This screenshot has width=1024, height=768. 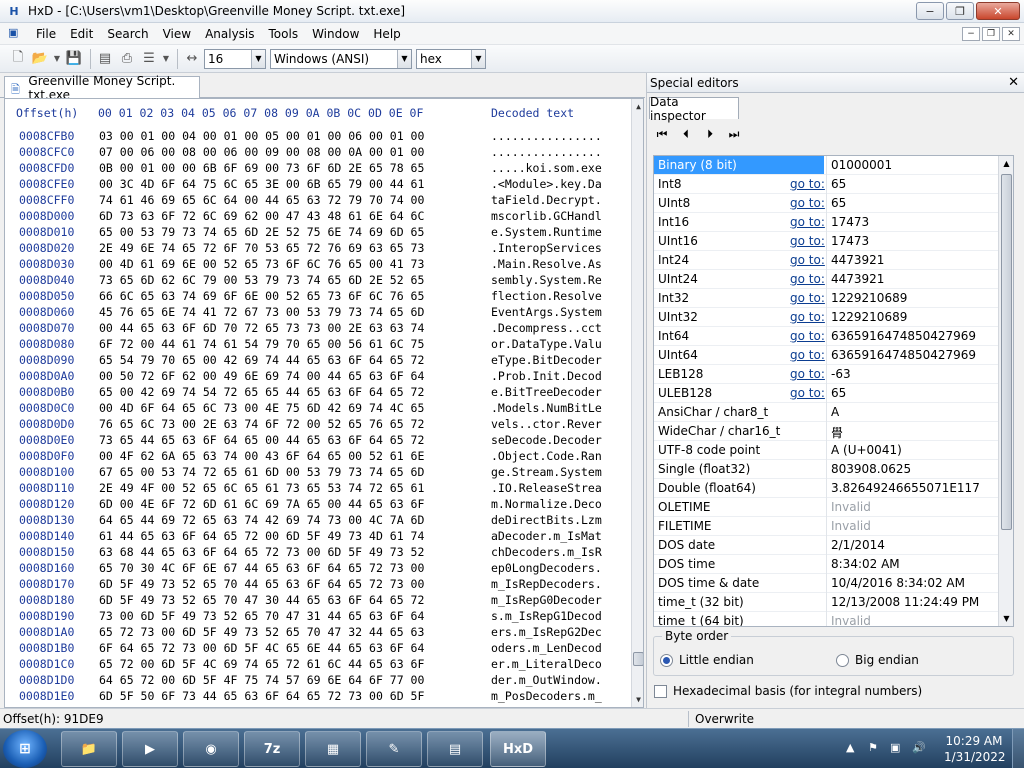 What do you see at coordinates (826, 222) in the screenshot?
I see `inspector-row: Int16 go to: 17473` at bounding box center [826, 222].